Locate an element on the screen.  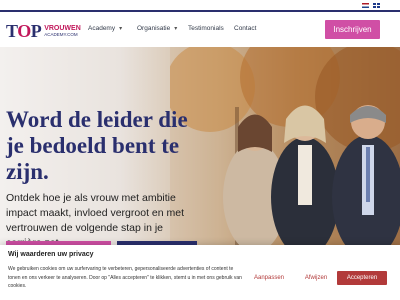
nav-item-testimonials: Testimonials is located at coordinates (211, 28).